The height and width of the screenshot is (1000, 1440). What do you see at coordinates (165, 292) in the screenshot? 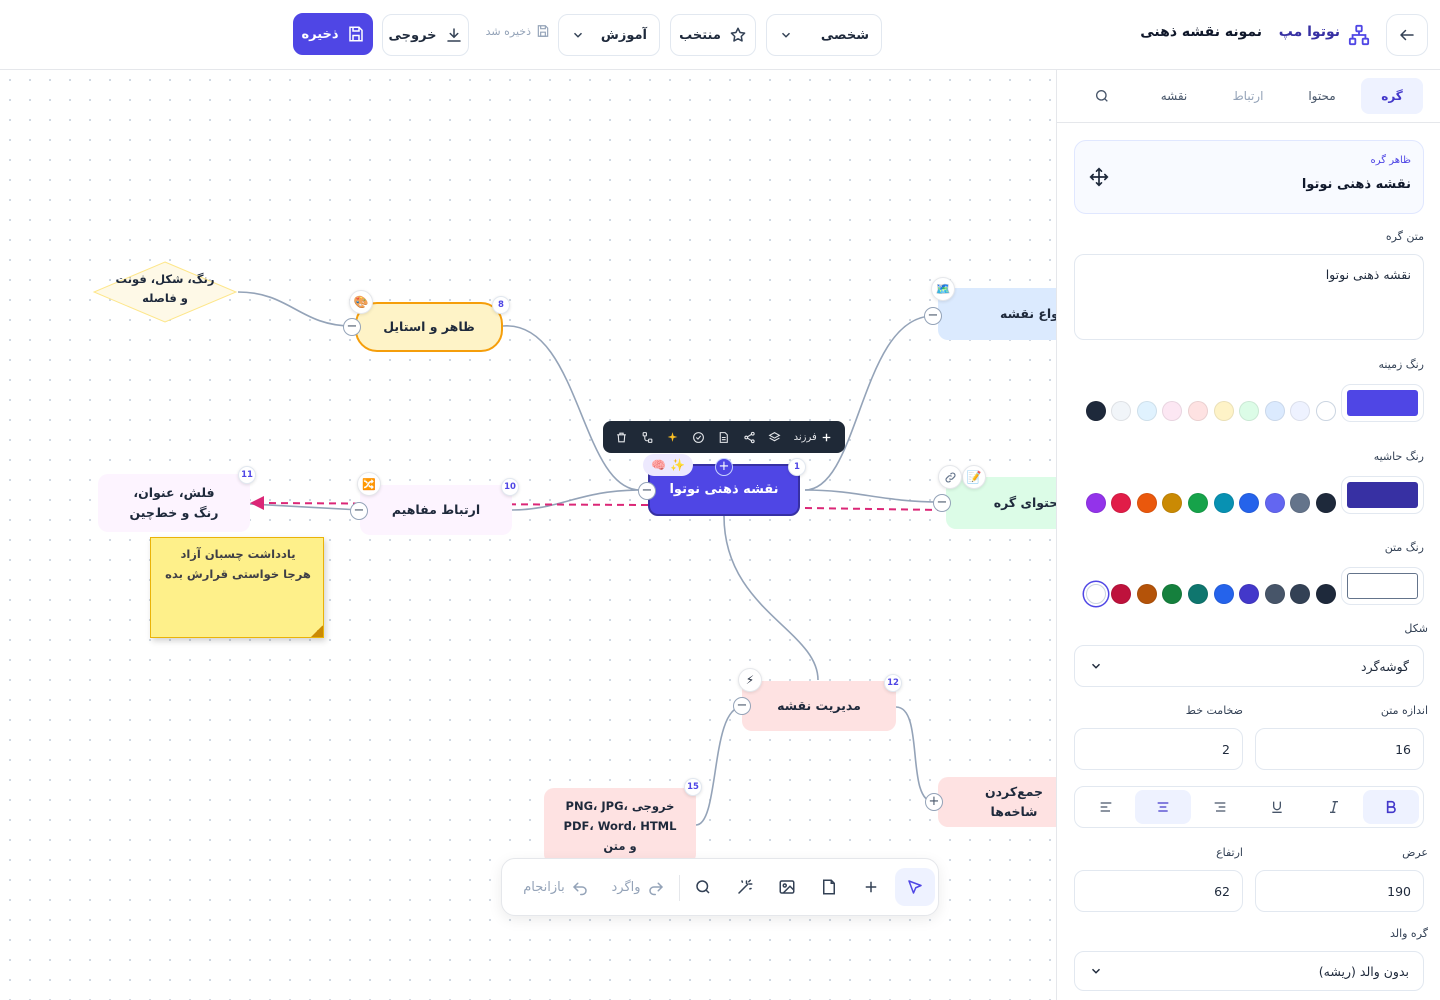
I see `node-appearance-detail: رنگ، شکل، فونت و فاصله` at bounding box center [165, 292].